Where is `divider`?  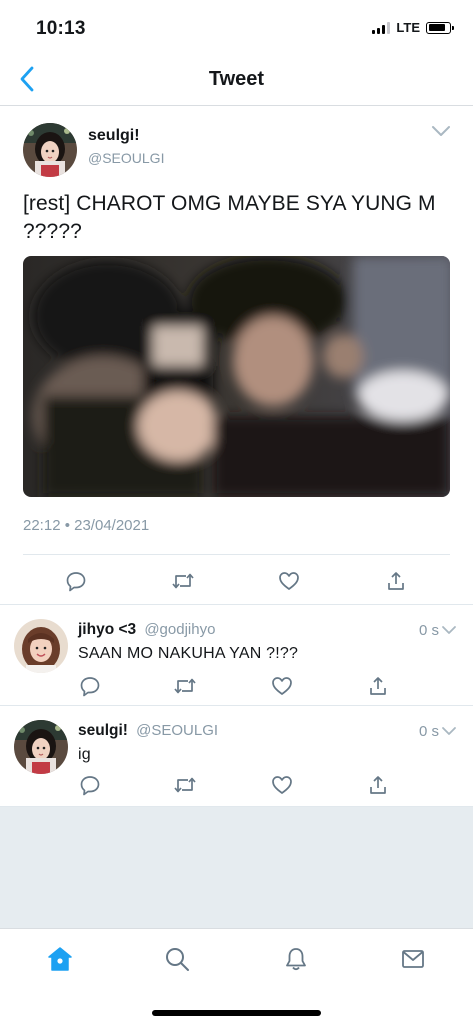
divider is located at coordinates (236, 554).